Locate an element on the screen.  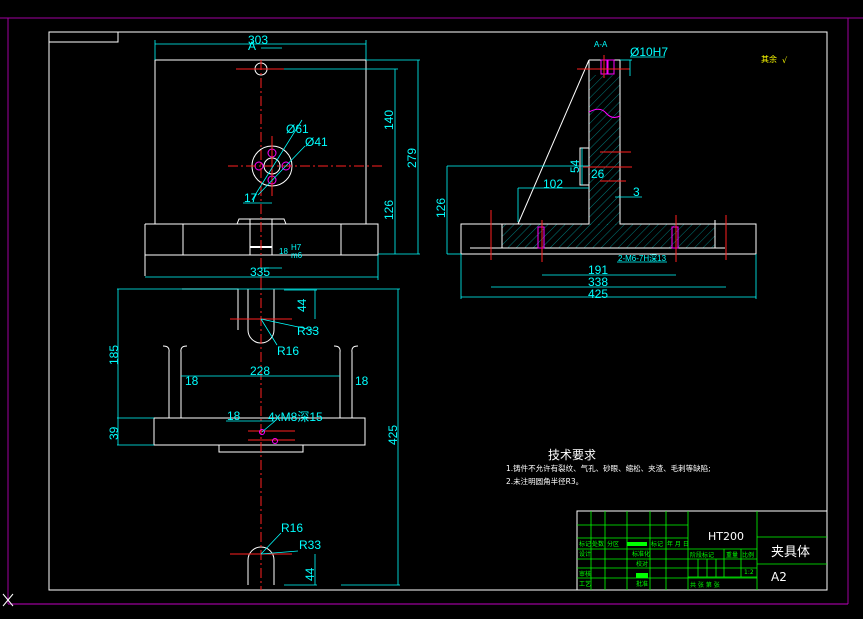
dim-425-top: 425 is located at coordinates (393, 435).